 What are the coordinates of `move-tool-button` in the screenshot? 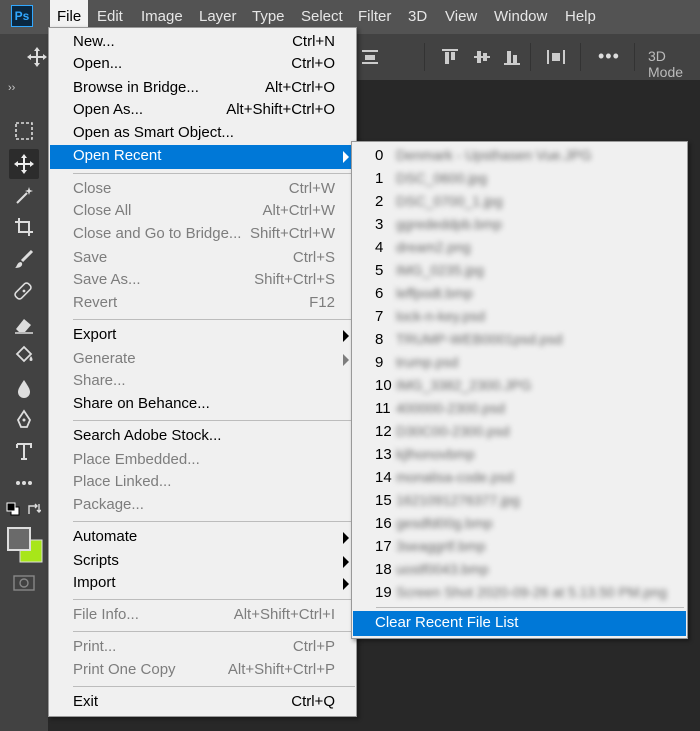 It's located at (24, 164).